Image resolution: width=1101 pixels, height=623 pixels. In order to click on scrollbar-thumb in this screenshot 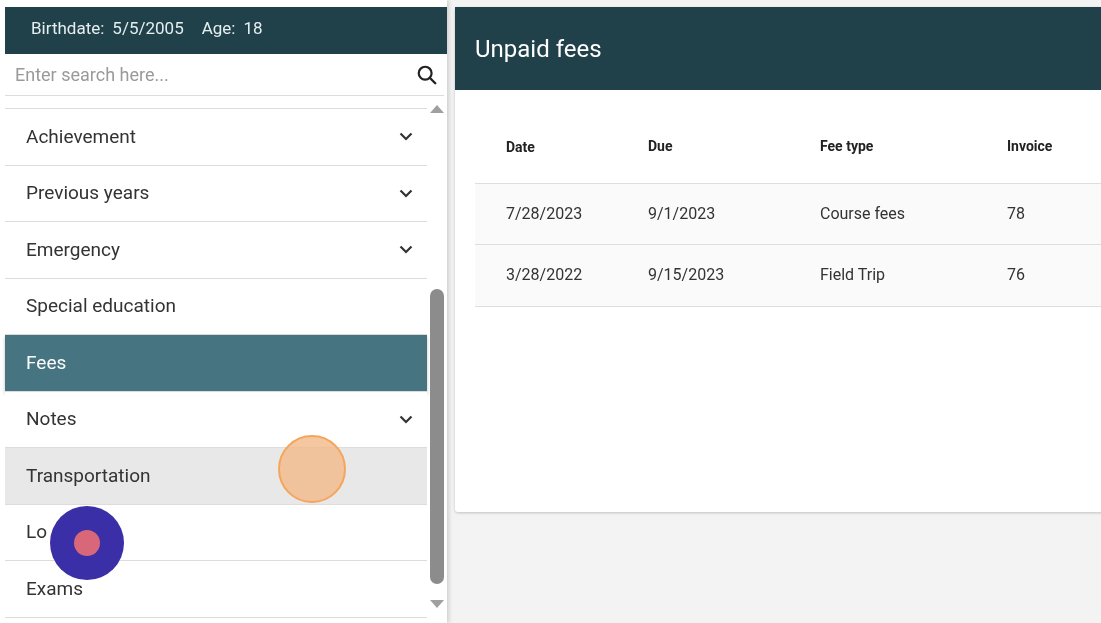, I will do `click(437, 436)`.